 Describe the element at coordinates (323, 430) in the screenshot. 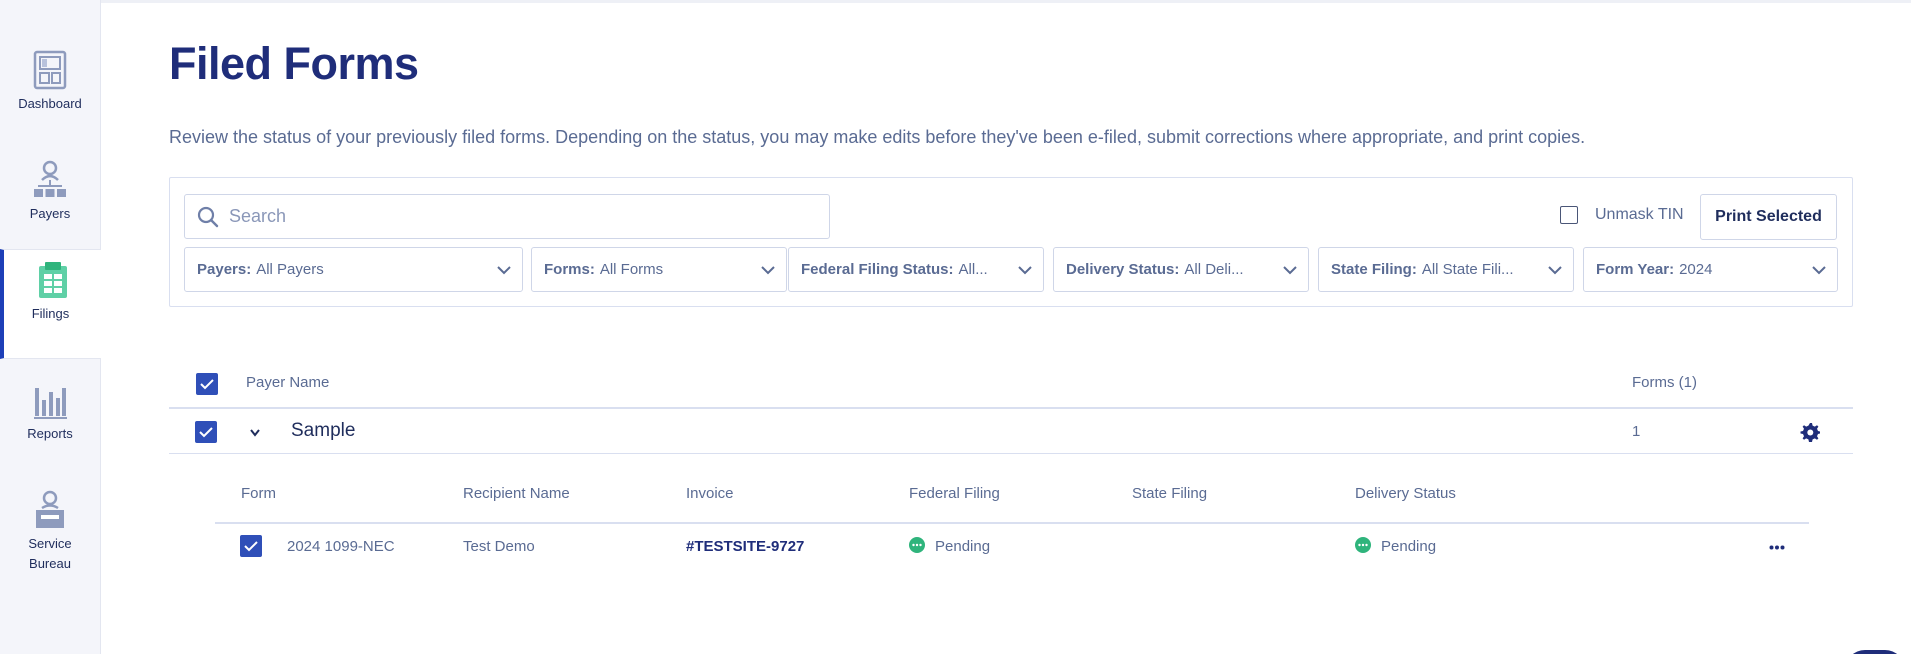

I see `payer-name: Sample` at that location.